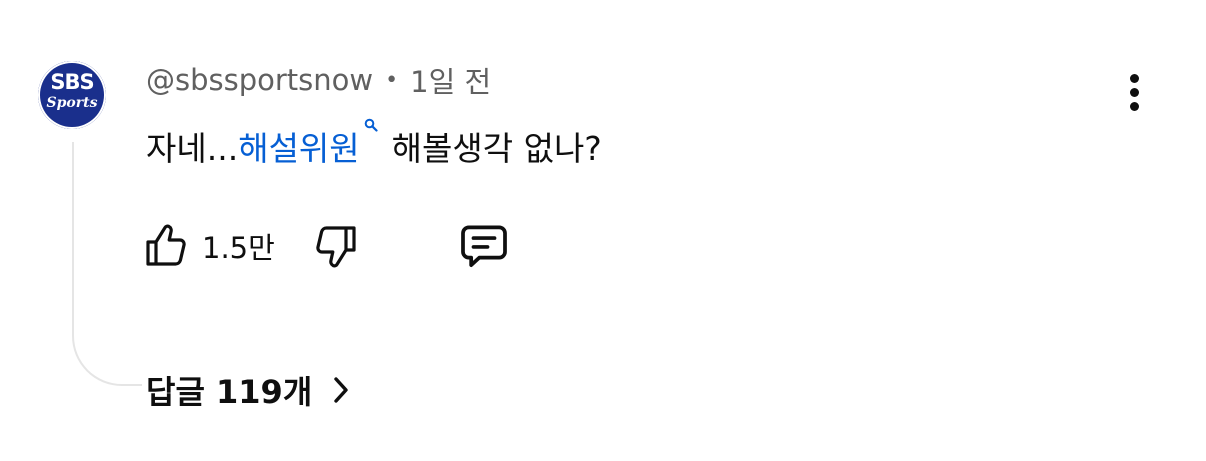  I want to click on search-link: 해설위원, so click(308, 144).